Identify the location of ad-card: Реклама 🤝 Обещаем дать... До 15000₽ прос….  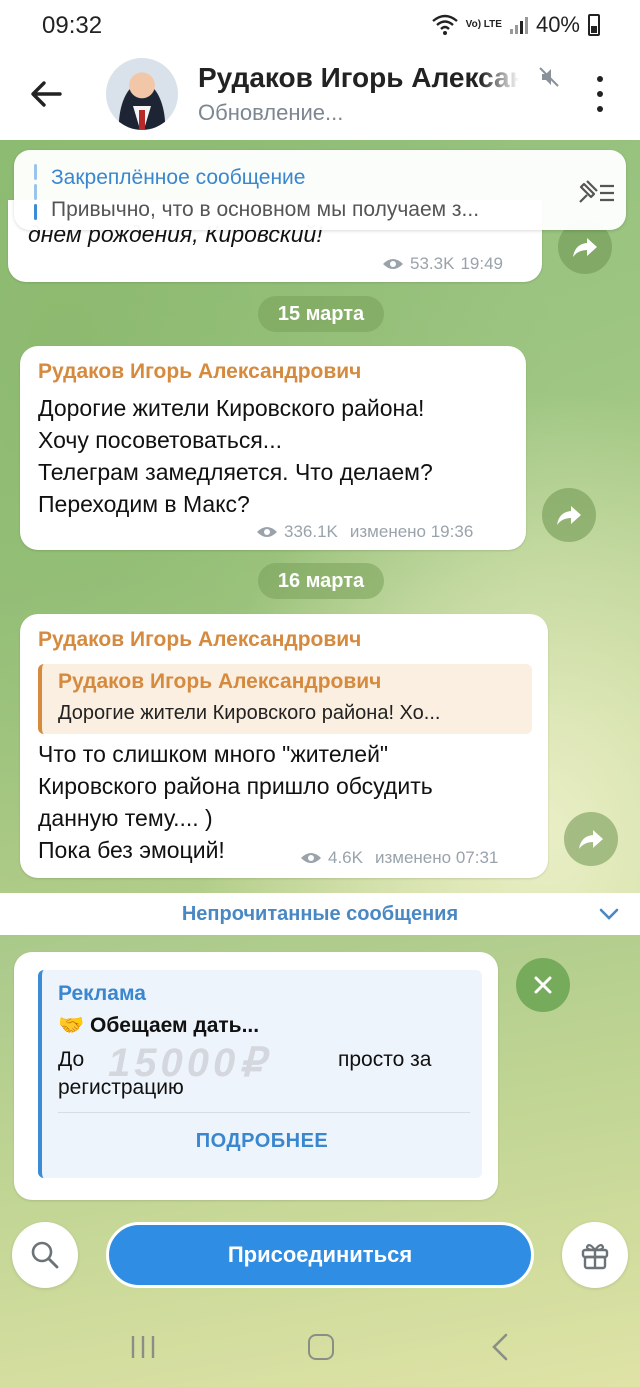
(260, 1074).